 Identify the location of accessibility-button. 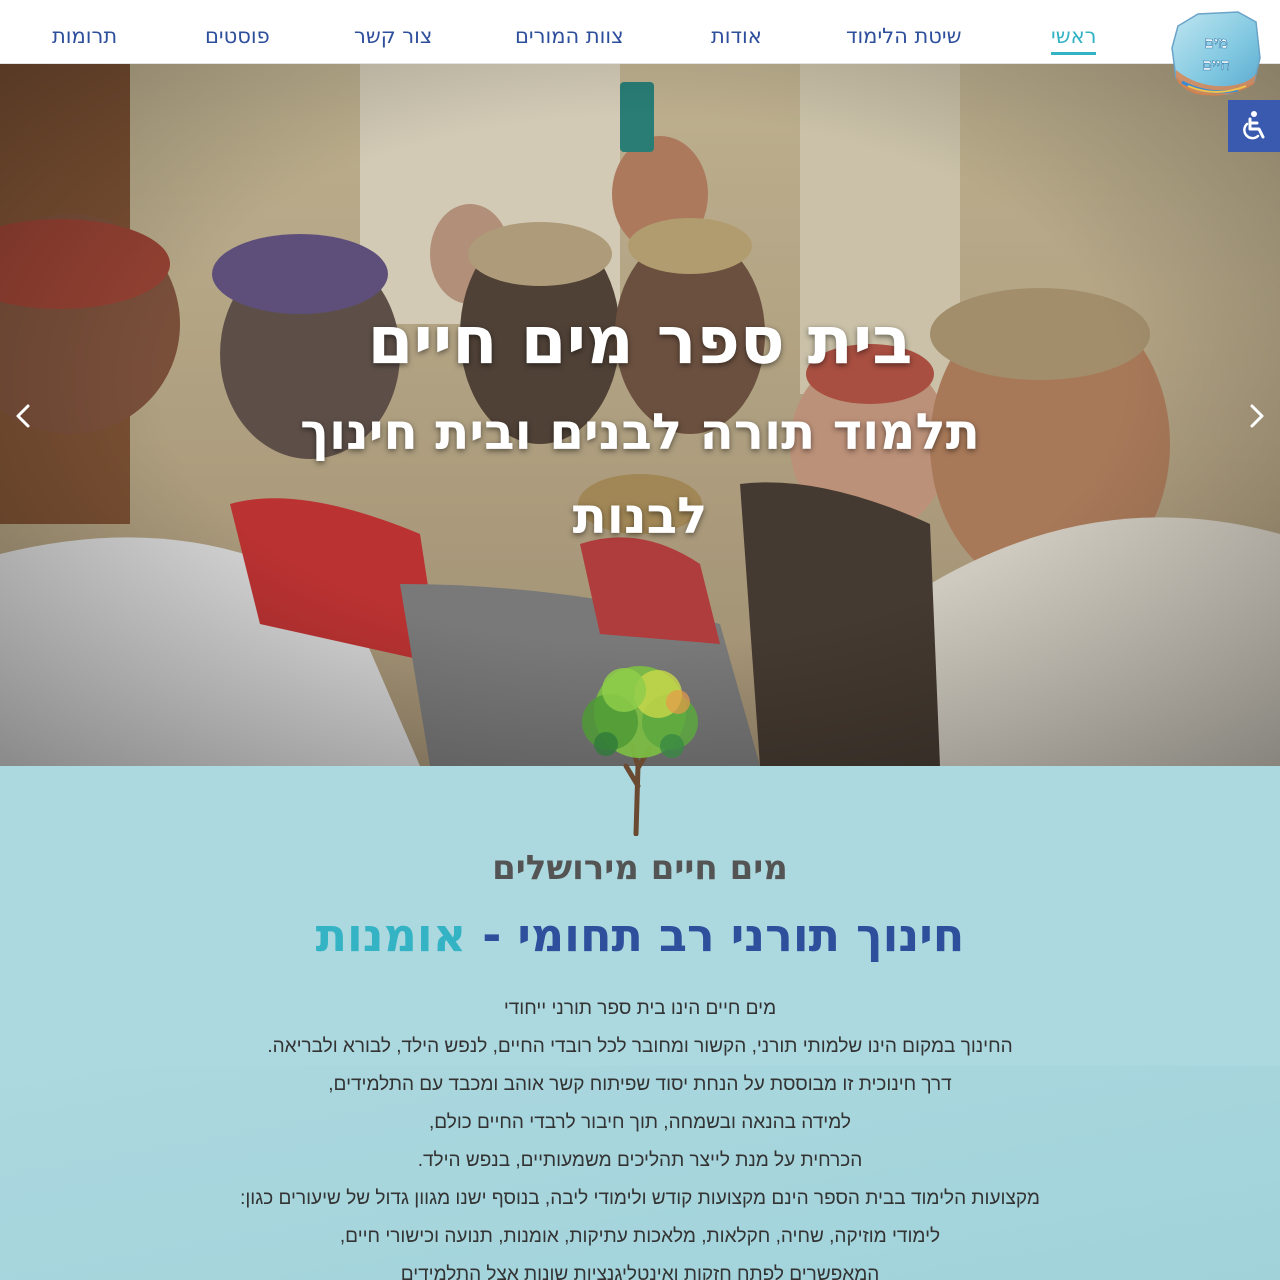
(1254, 126).